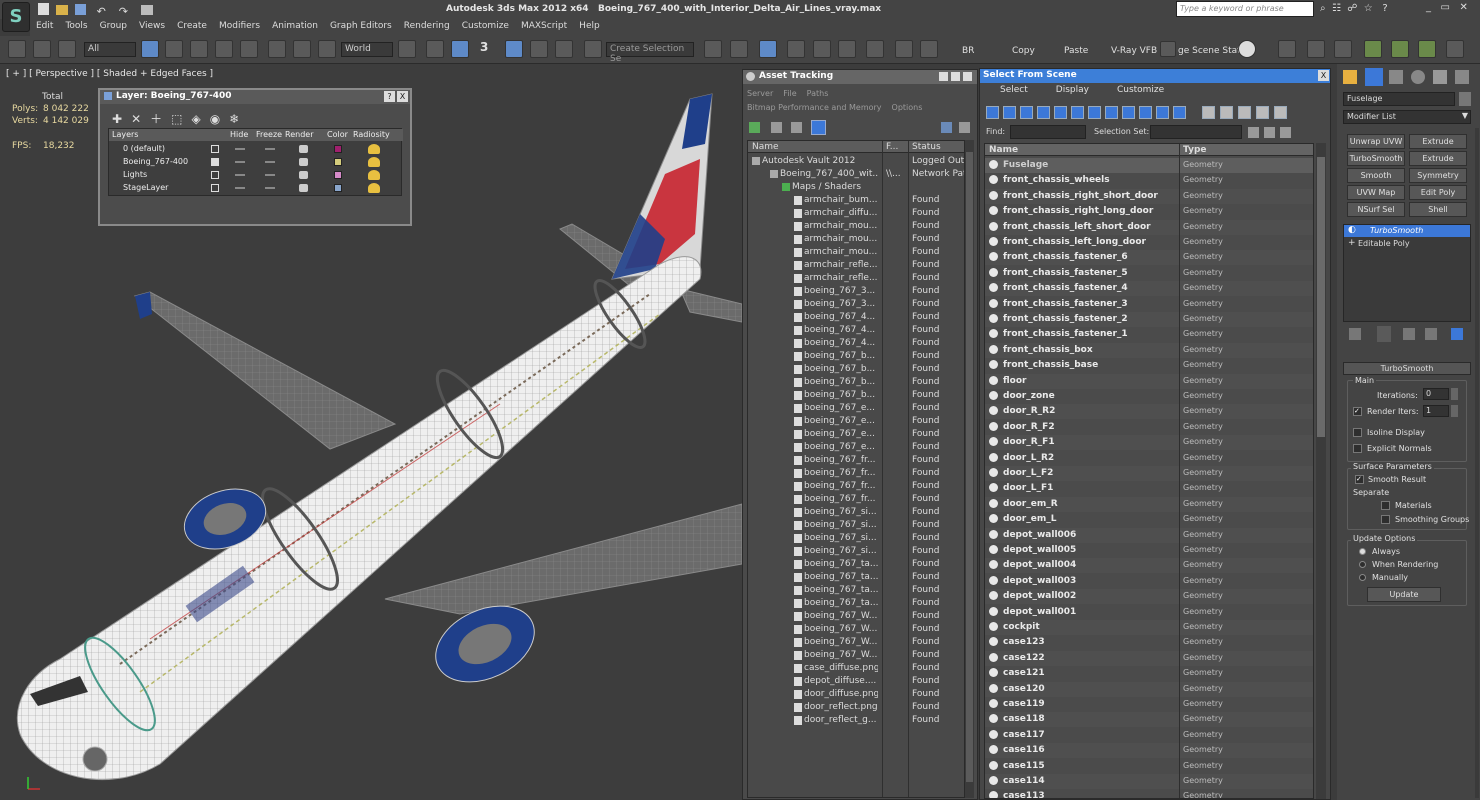 The image size is (1480, 800). What do you see at coordinates (1196, 132) in the screenshot?
I see `selection-set-dropdown` at bounding box center [1196, 132].